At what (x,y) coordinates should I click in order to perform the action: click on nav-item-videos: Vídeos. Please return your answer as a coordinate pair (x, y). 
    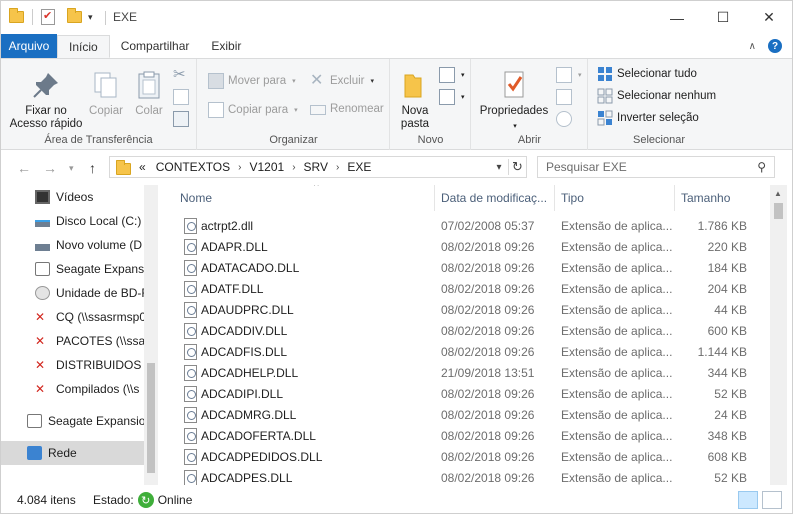
    Looking at the image, I should click on (72, 197).